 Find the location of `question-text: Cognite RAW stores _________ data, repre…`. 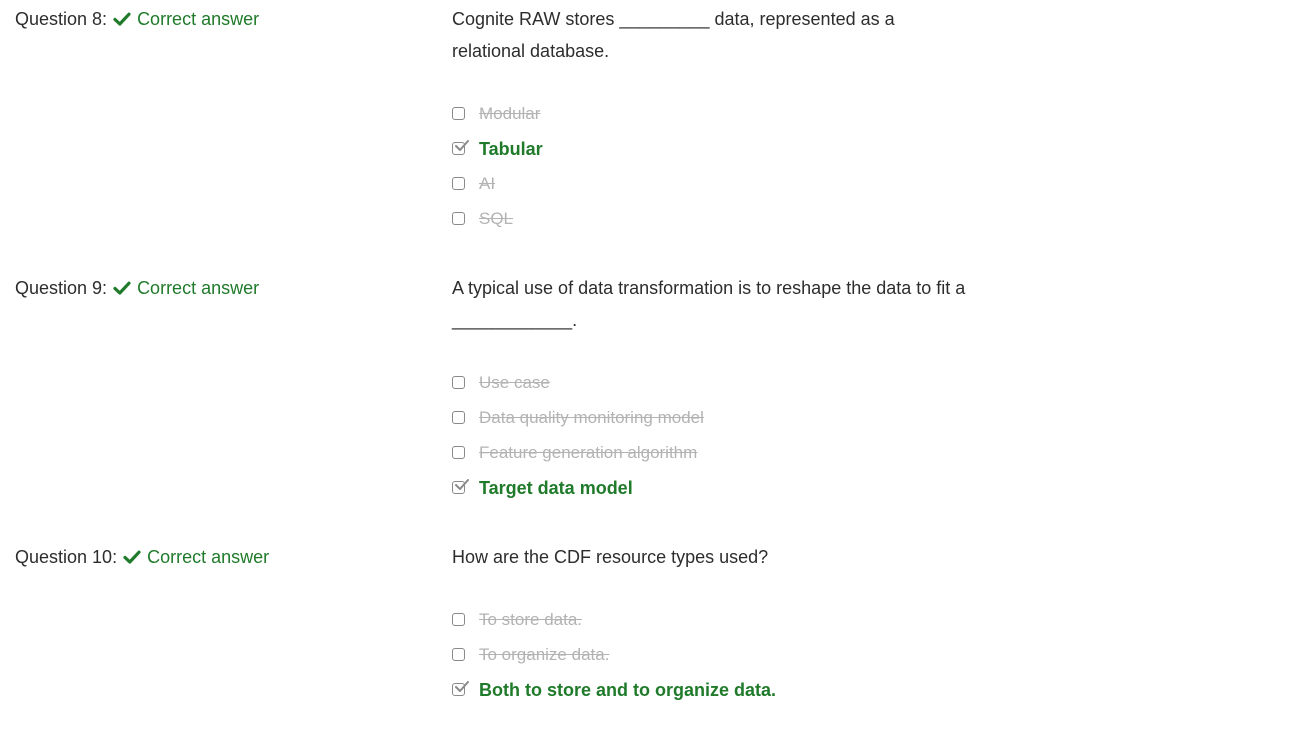

question-text: Cognite RAW stores _________ data, repre… is located at coordinates (673, 35).